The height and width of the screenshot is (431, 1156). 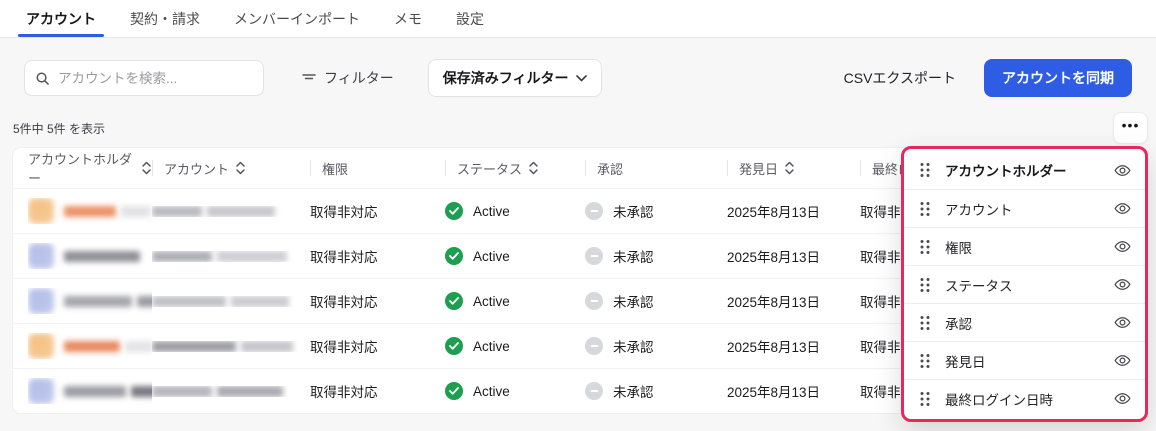 I want to click on panel-item-approval: 承認, so click(x=1024, y=322).